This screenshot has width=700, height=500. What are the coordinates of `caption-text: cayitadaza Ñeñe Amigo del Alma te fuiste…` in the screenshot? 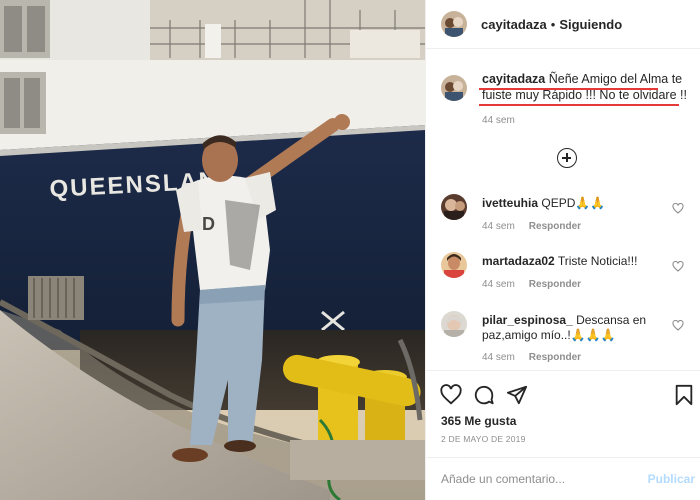 It's located at (588, 87).